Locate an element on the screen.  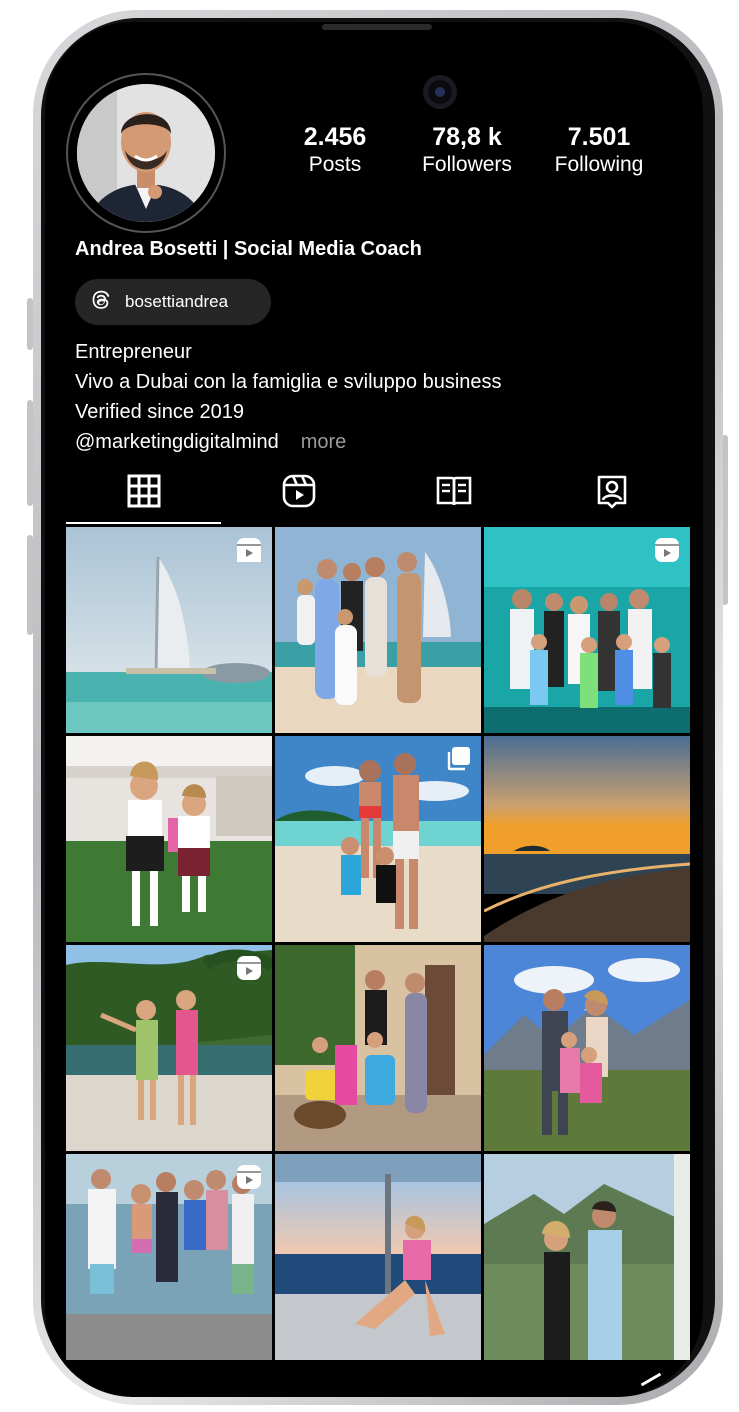
threads-icon is located at coordinates (101, 302).